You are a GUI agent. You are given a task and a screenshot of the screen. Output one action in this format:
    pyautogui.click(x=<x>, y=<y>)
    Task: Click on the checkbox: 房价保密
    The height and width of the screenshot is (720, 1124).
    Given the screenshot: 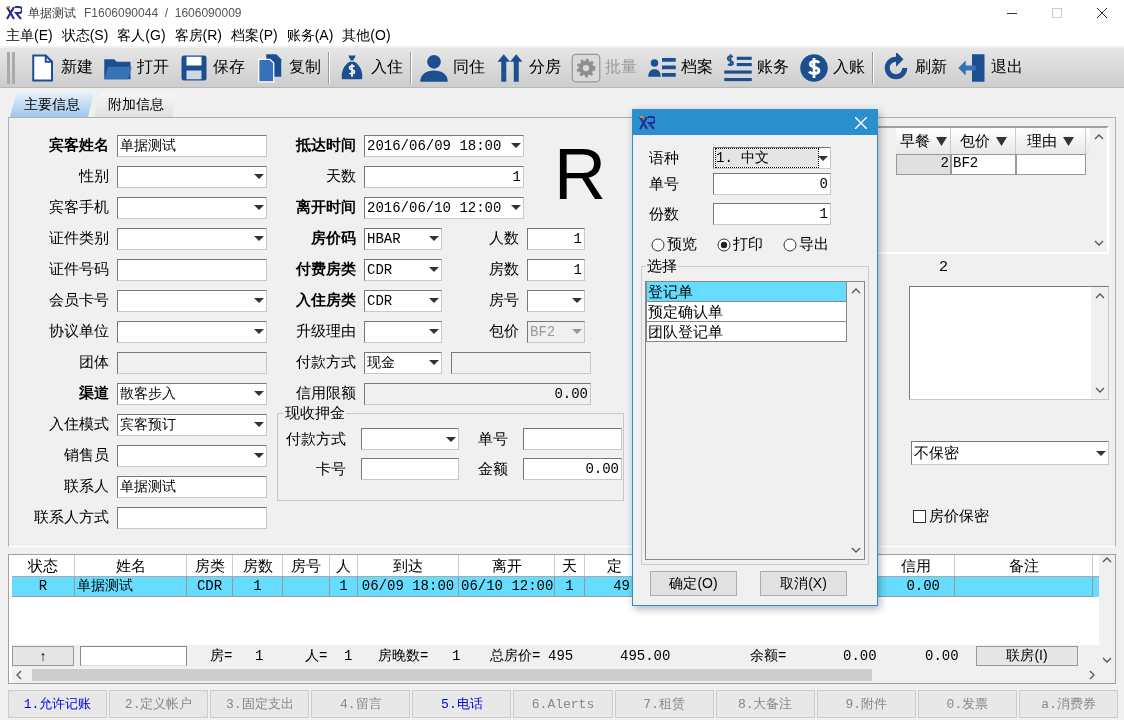 What is the action you would take?
    pyautogui.click(x=1011, y=516)
    